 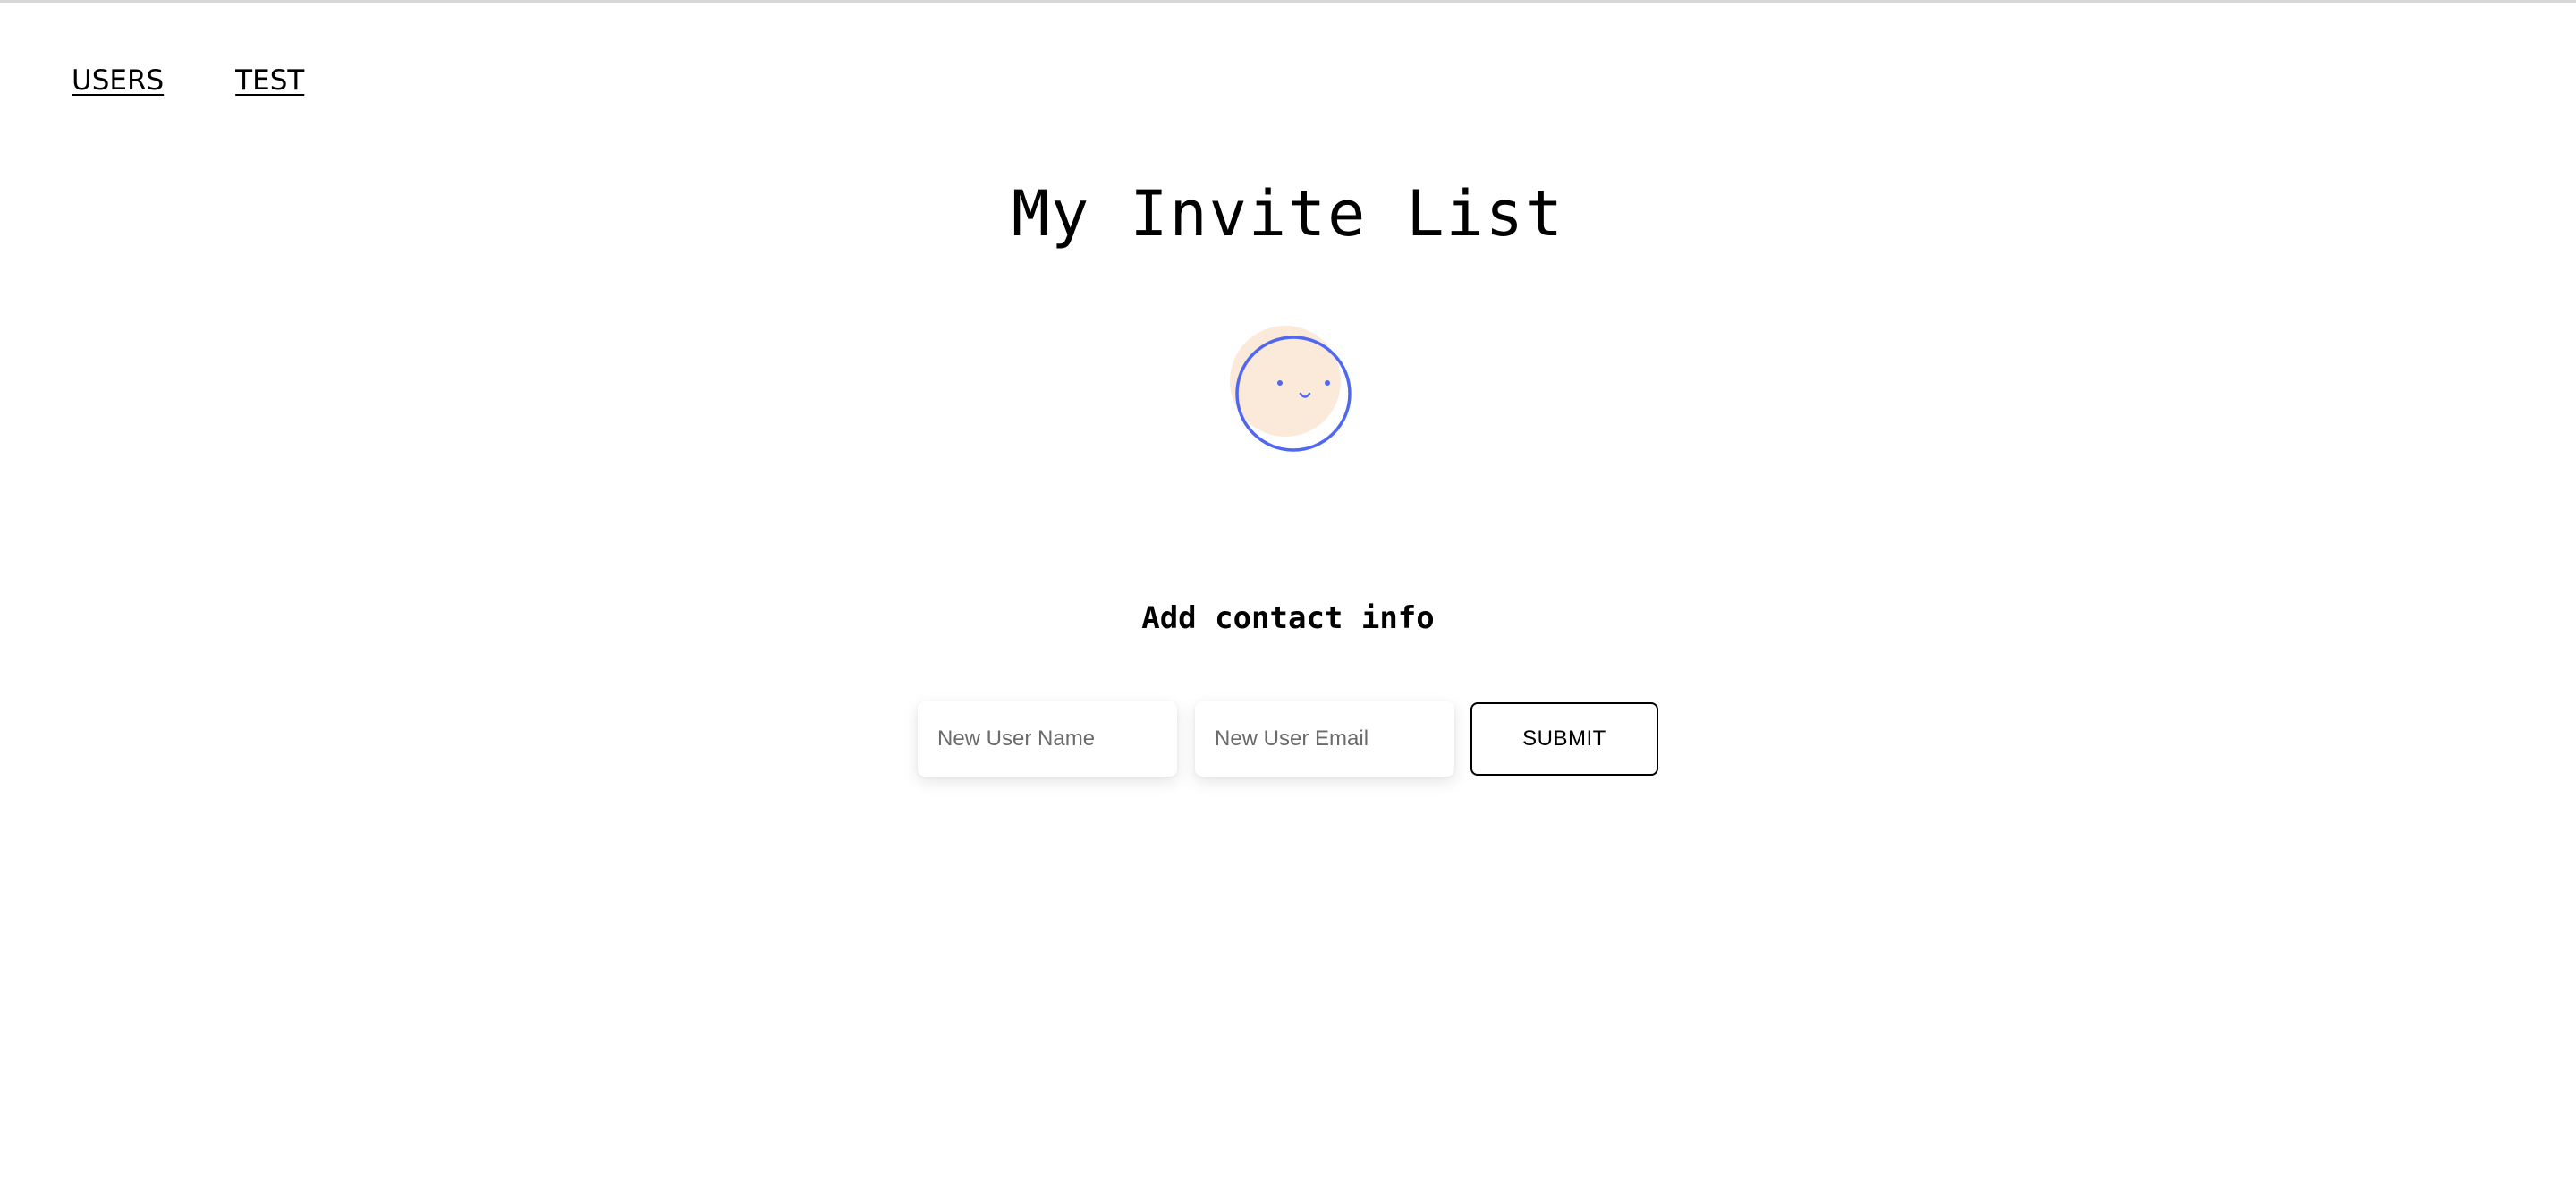 I want to click on top-nav: USERS TEST, so click(x=188, y=80).